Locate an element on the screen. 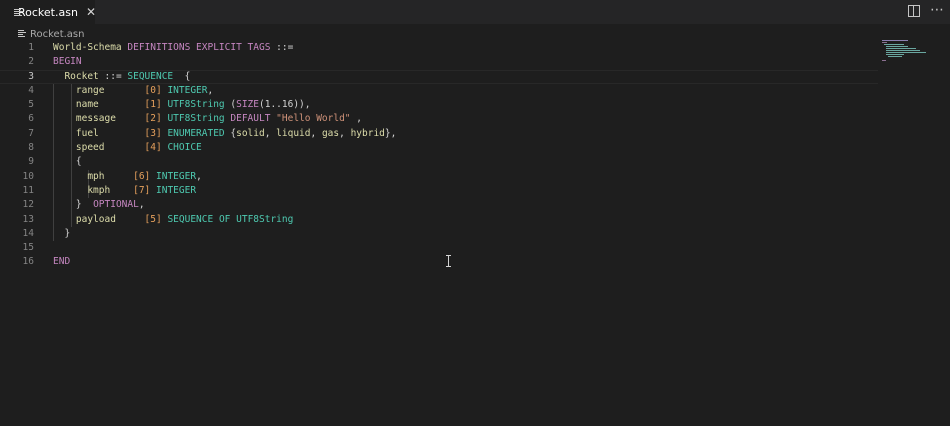  code-line: name [1] UTF8String (SIZE(1..16)), is located at coordinates (463, 105).